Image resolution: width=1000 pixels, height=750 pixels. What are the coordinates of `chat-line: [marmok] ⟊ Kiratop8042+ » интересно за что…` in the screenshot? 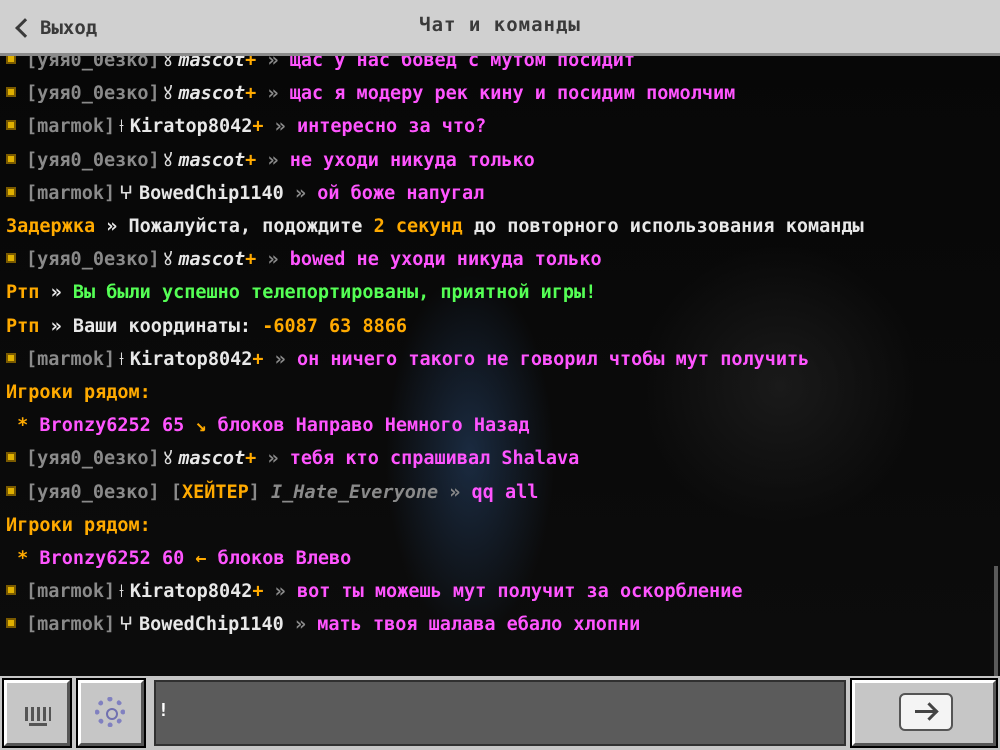 It's located at (498, 126).